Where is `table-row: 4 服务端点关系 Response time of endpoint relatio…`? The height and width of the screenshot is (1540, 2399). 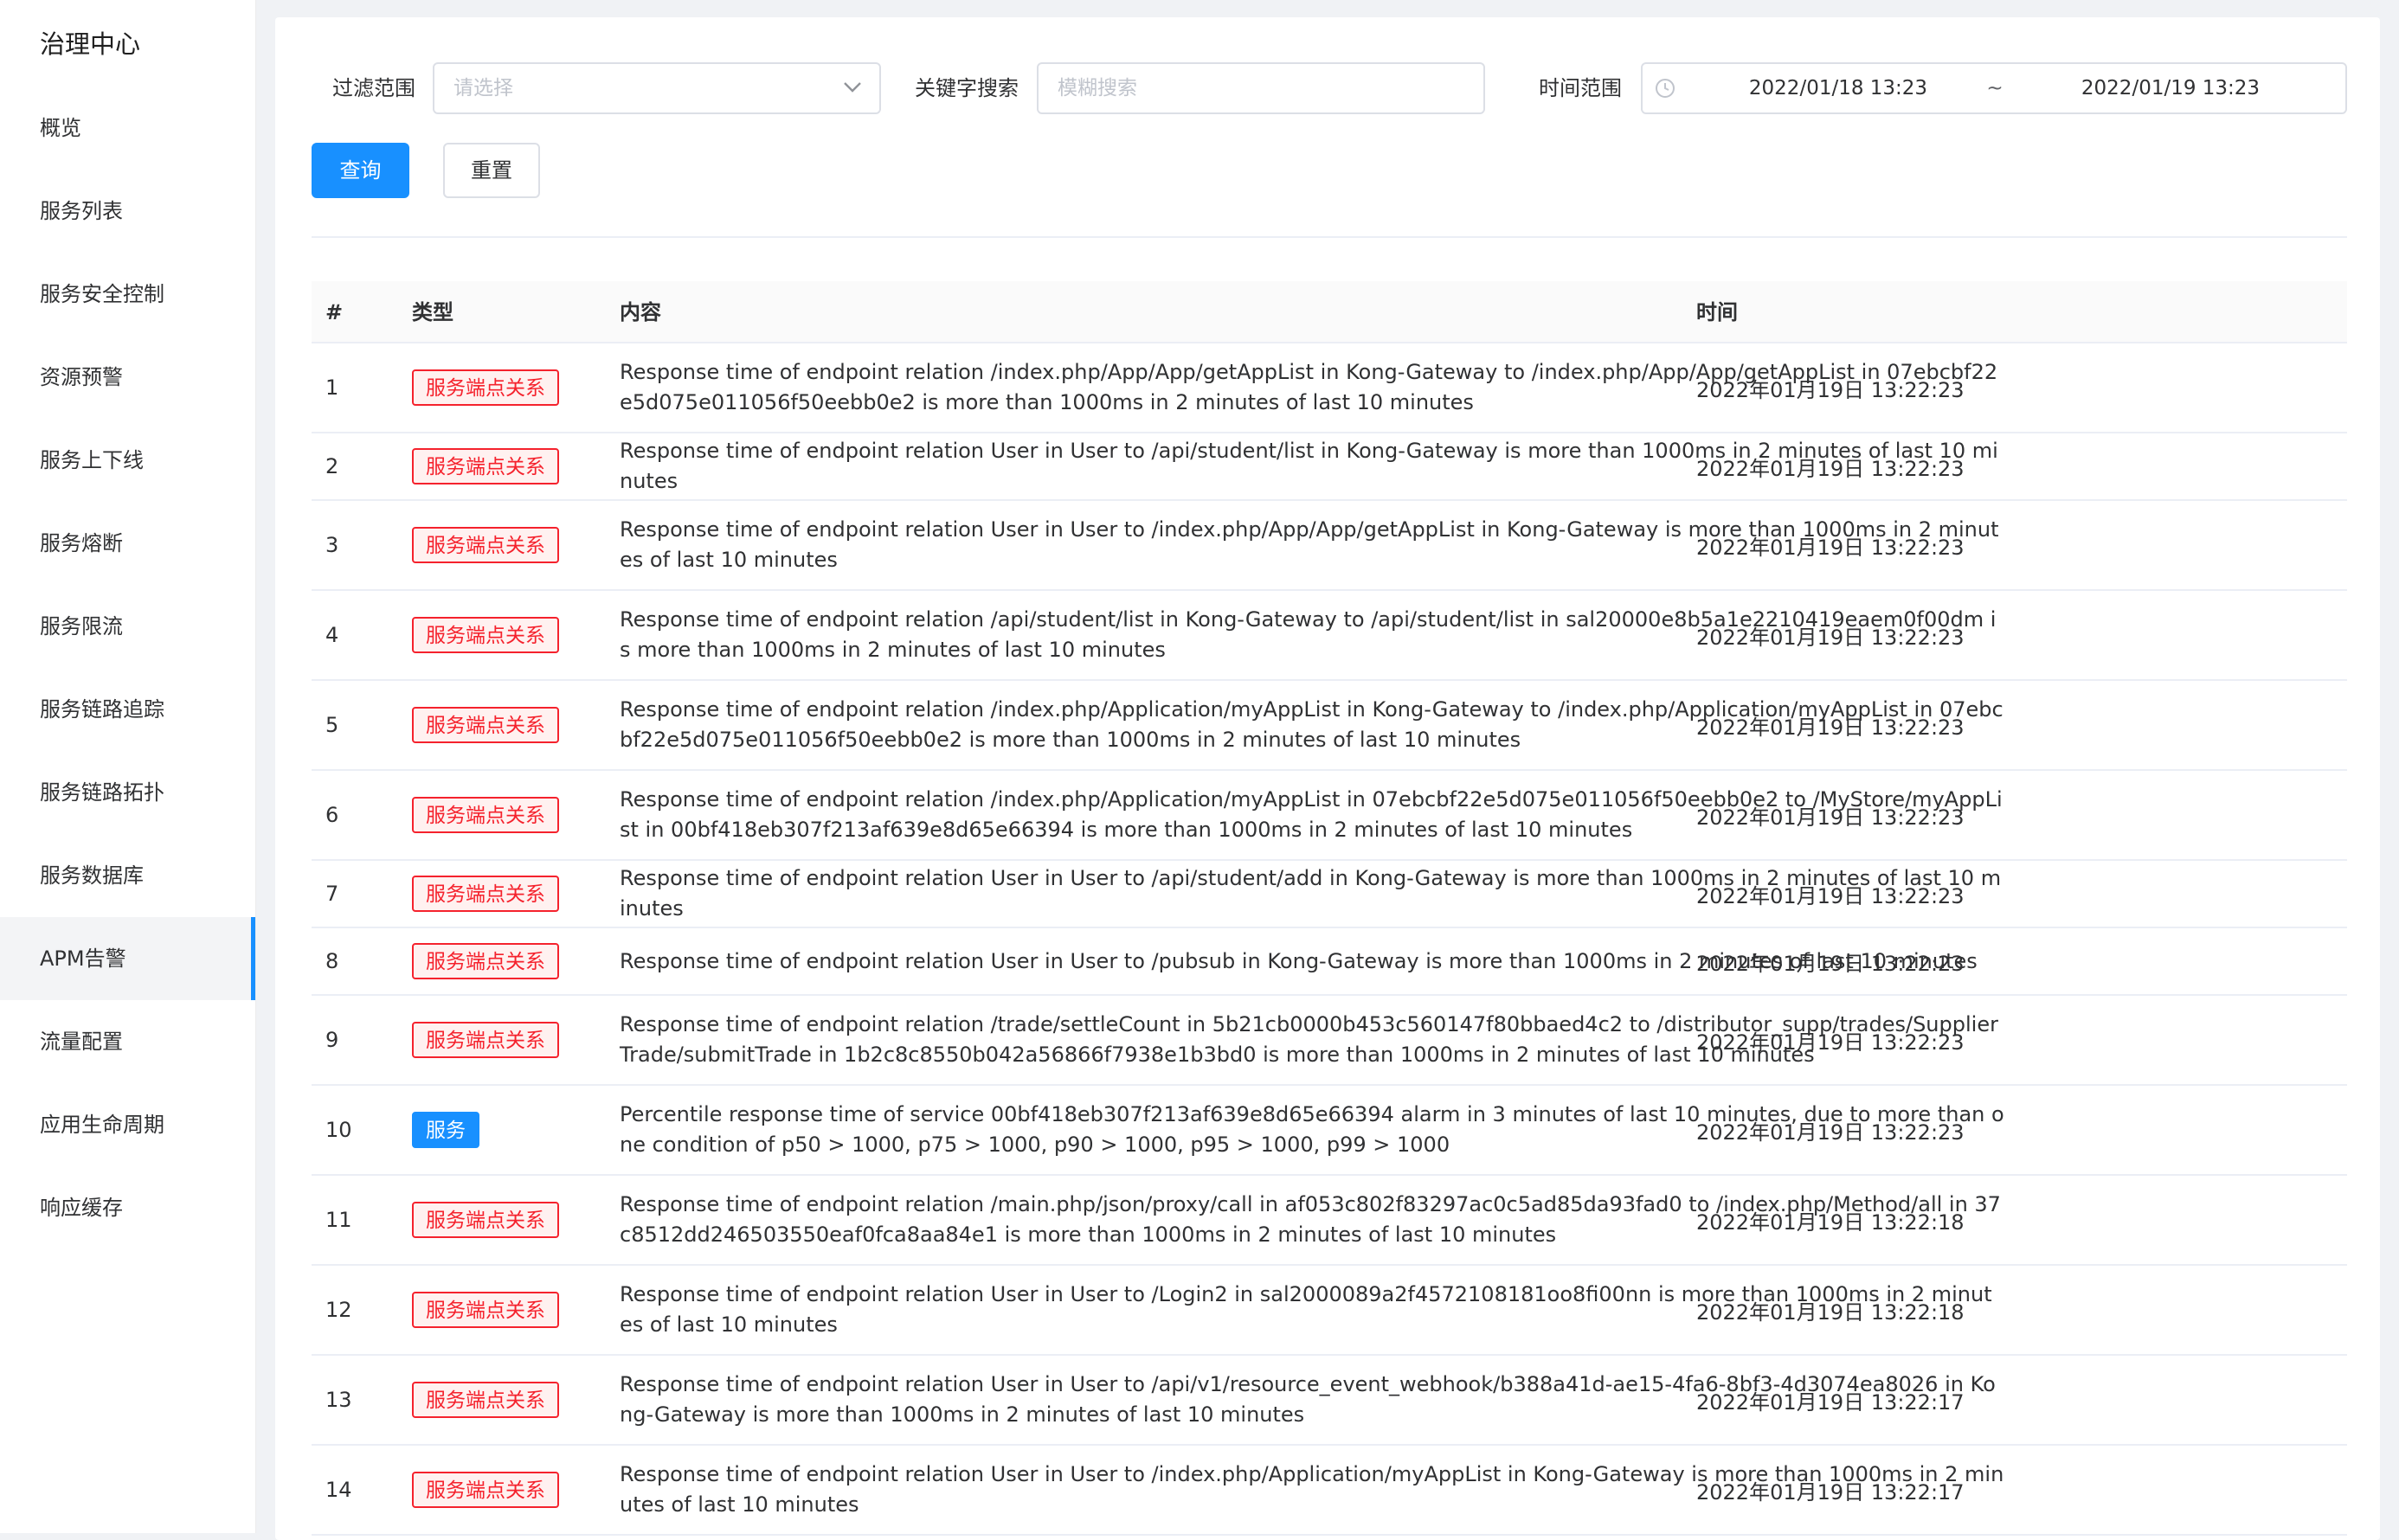 table-row: 4 服务端点关系 Response time of endpoint relatio… is located at coordinates (1329, 636).